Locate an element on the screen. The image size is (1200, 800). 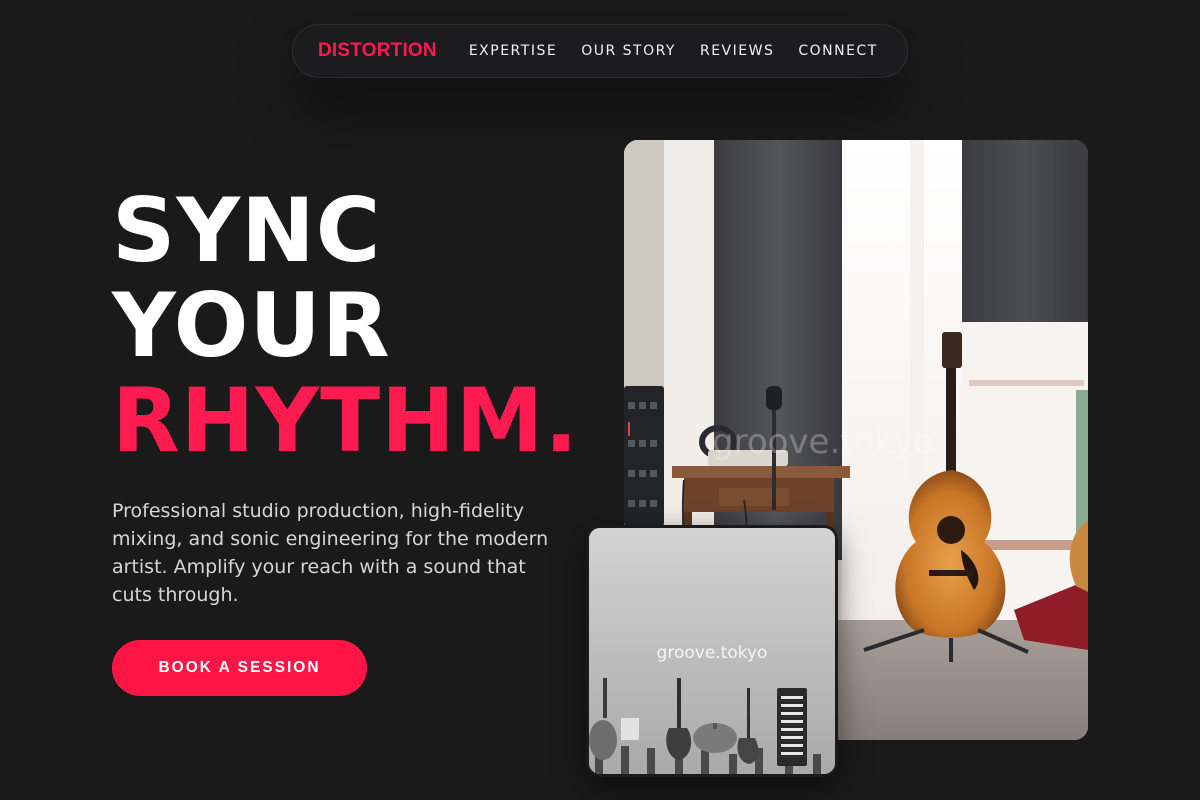
headline-line-sync: SYNC is located at coordinates (247, 230).